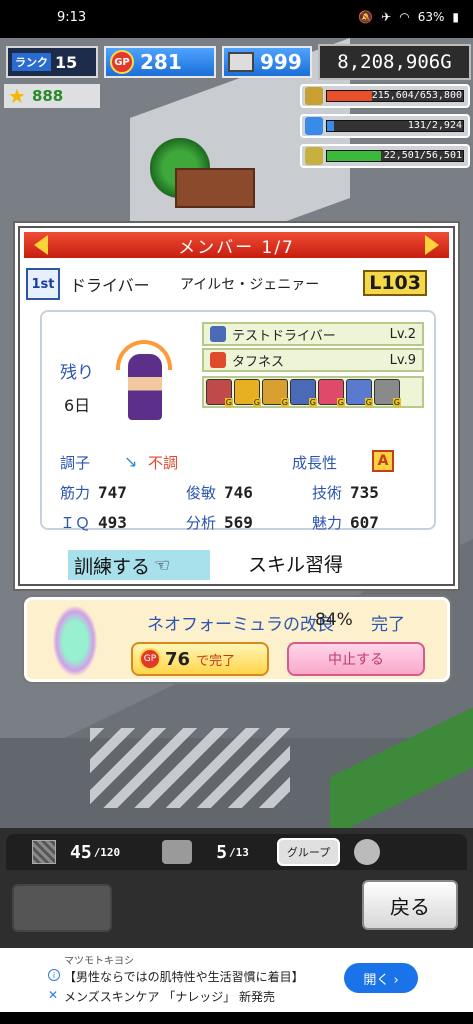  Describe the element at coordinates (367, 852) in the screenshot. I see `member-face-icon` at that location.